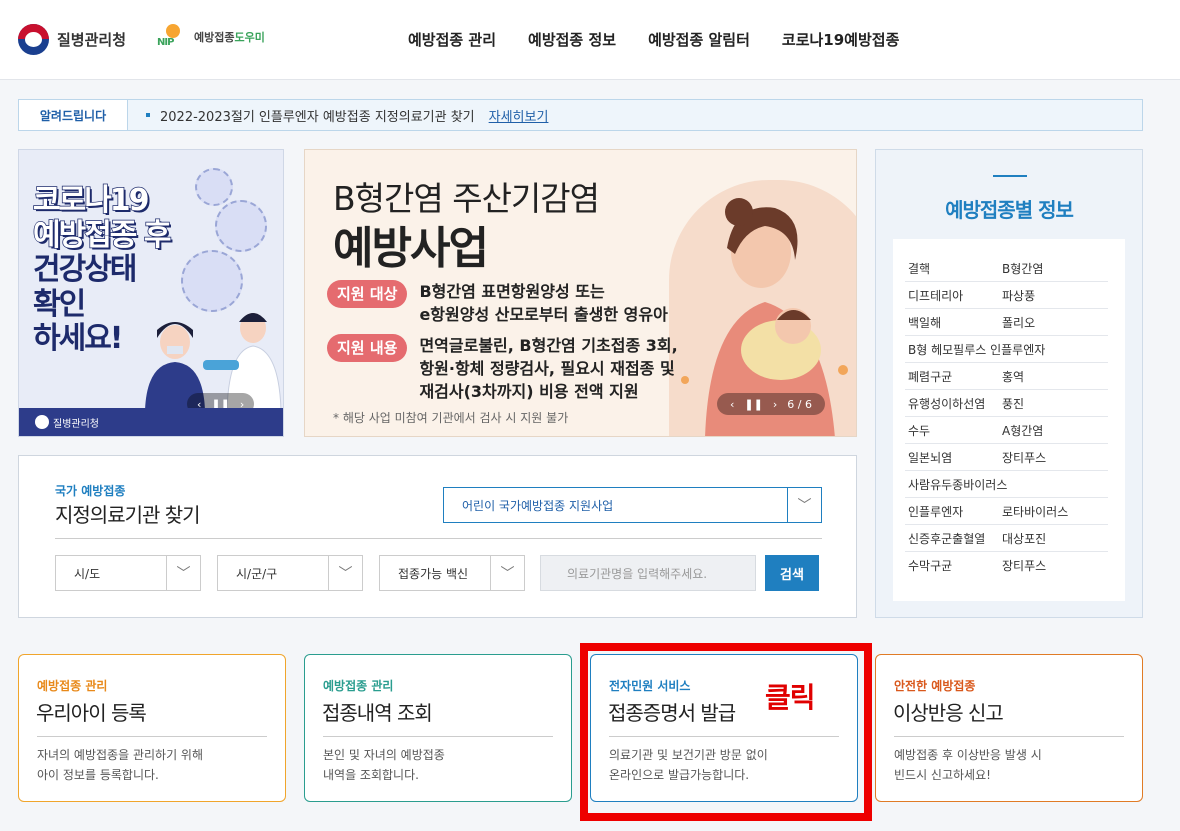  I want to click on clinic-name-input: 의료기관명을 입력해주세요., so click(648, 573).